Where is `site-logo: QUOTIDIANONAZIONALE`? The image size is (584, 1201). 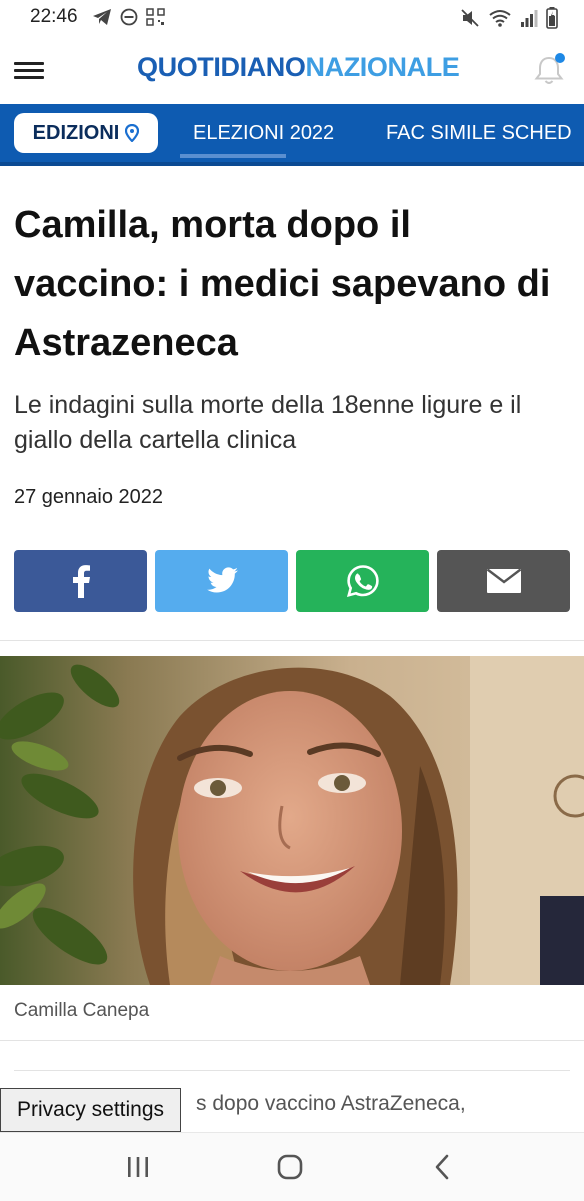
site-logo: QUOTIDIANONAZIONALE is located at coordinates (298, 67).